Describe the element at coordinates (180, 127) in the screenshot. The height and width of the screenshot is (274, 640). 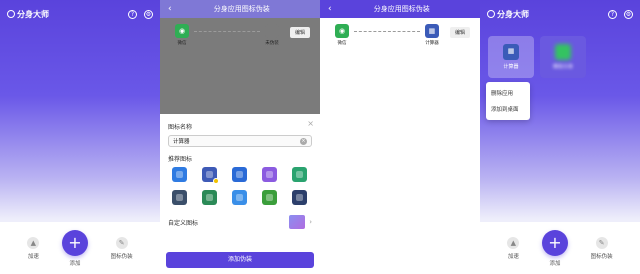
I see `name-label: 图标名称` at that location.